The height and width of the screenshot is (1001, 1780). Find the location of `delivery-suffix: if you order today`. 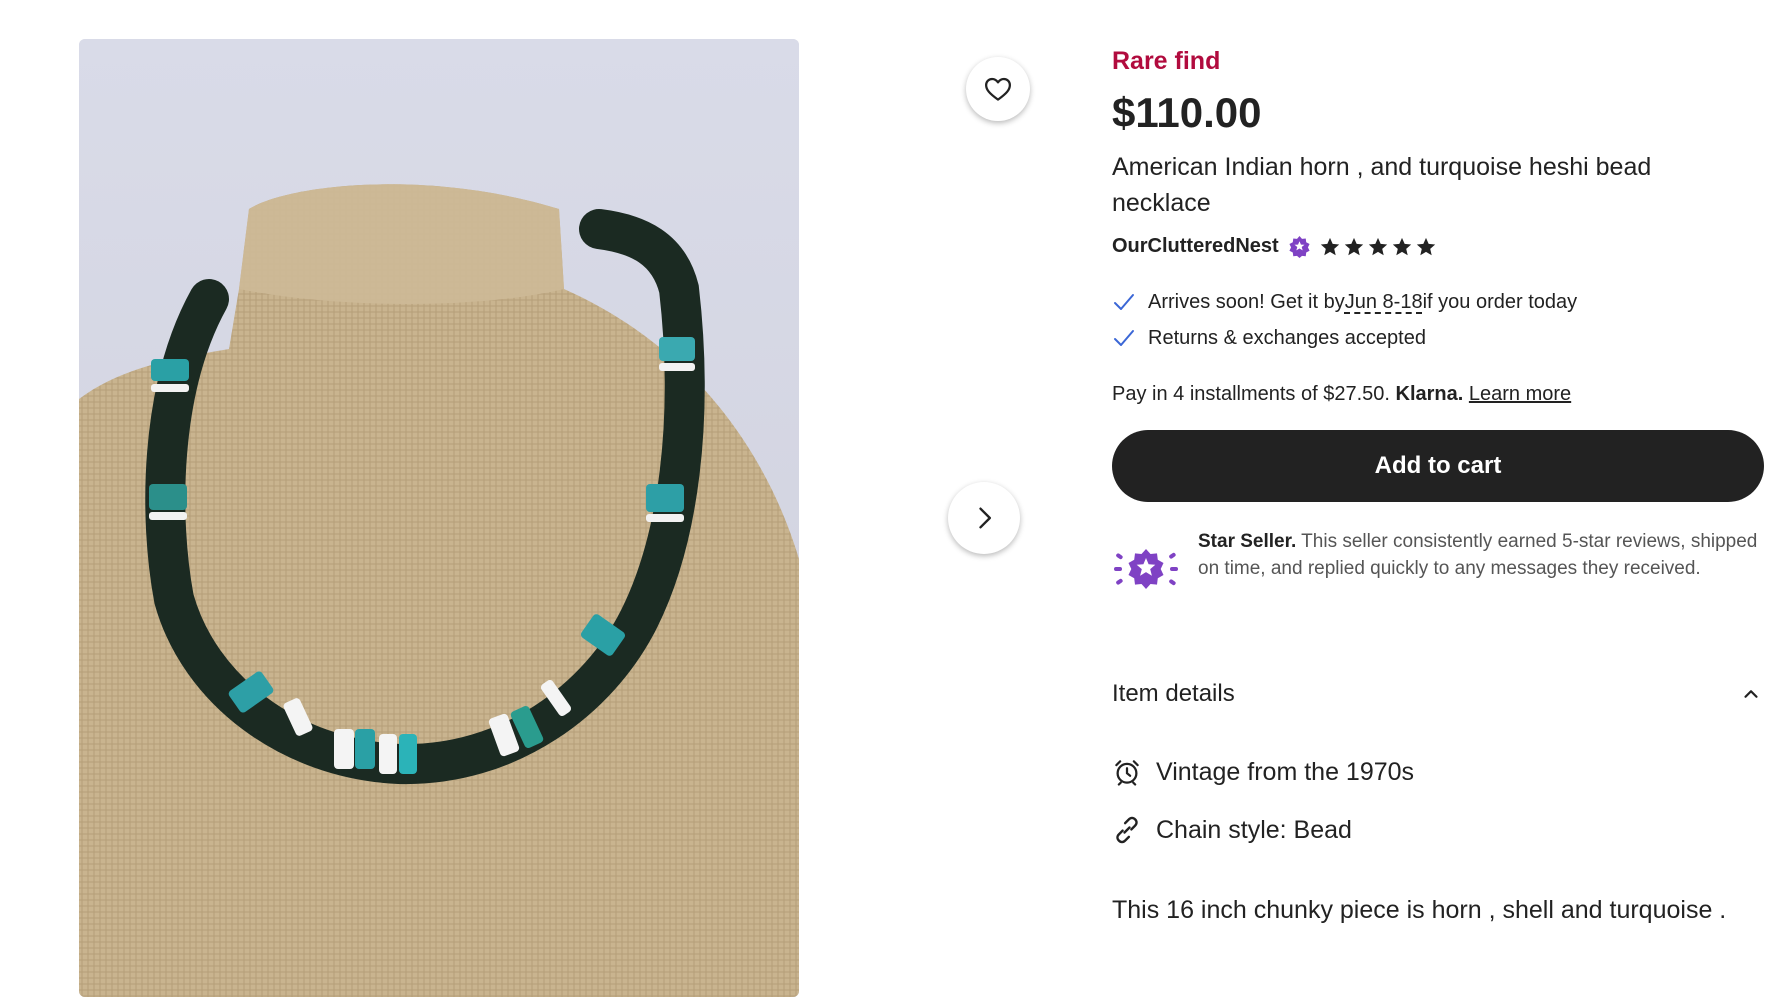

delivery-suffix: if you order today is located at coordinates (1500, 301).